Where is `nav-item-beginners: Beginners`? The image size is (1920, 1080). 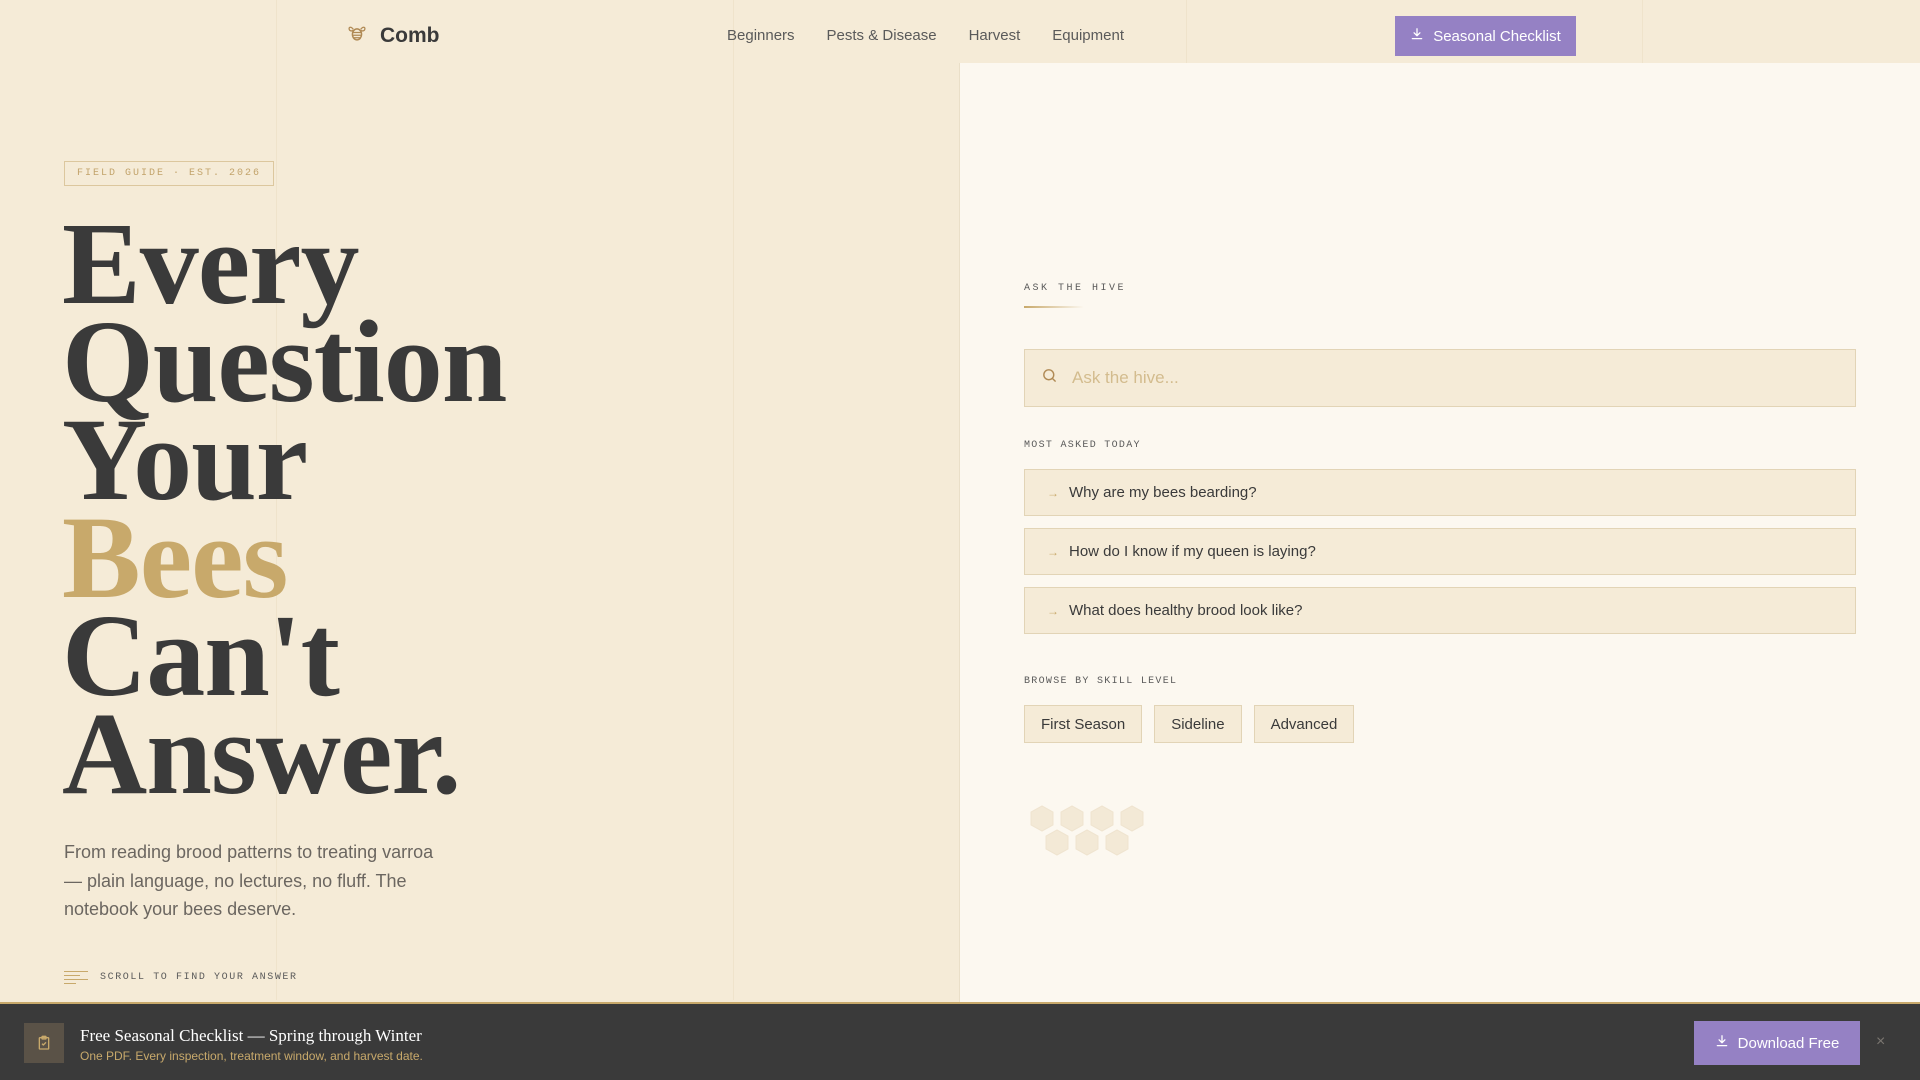 nav-item-beginners: Beginners is located at coordinates (761, 35).